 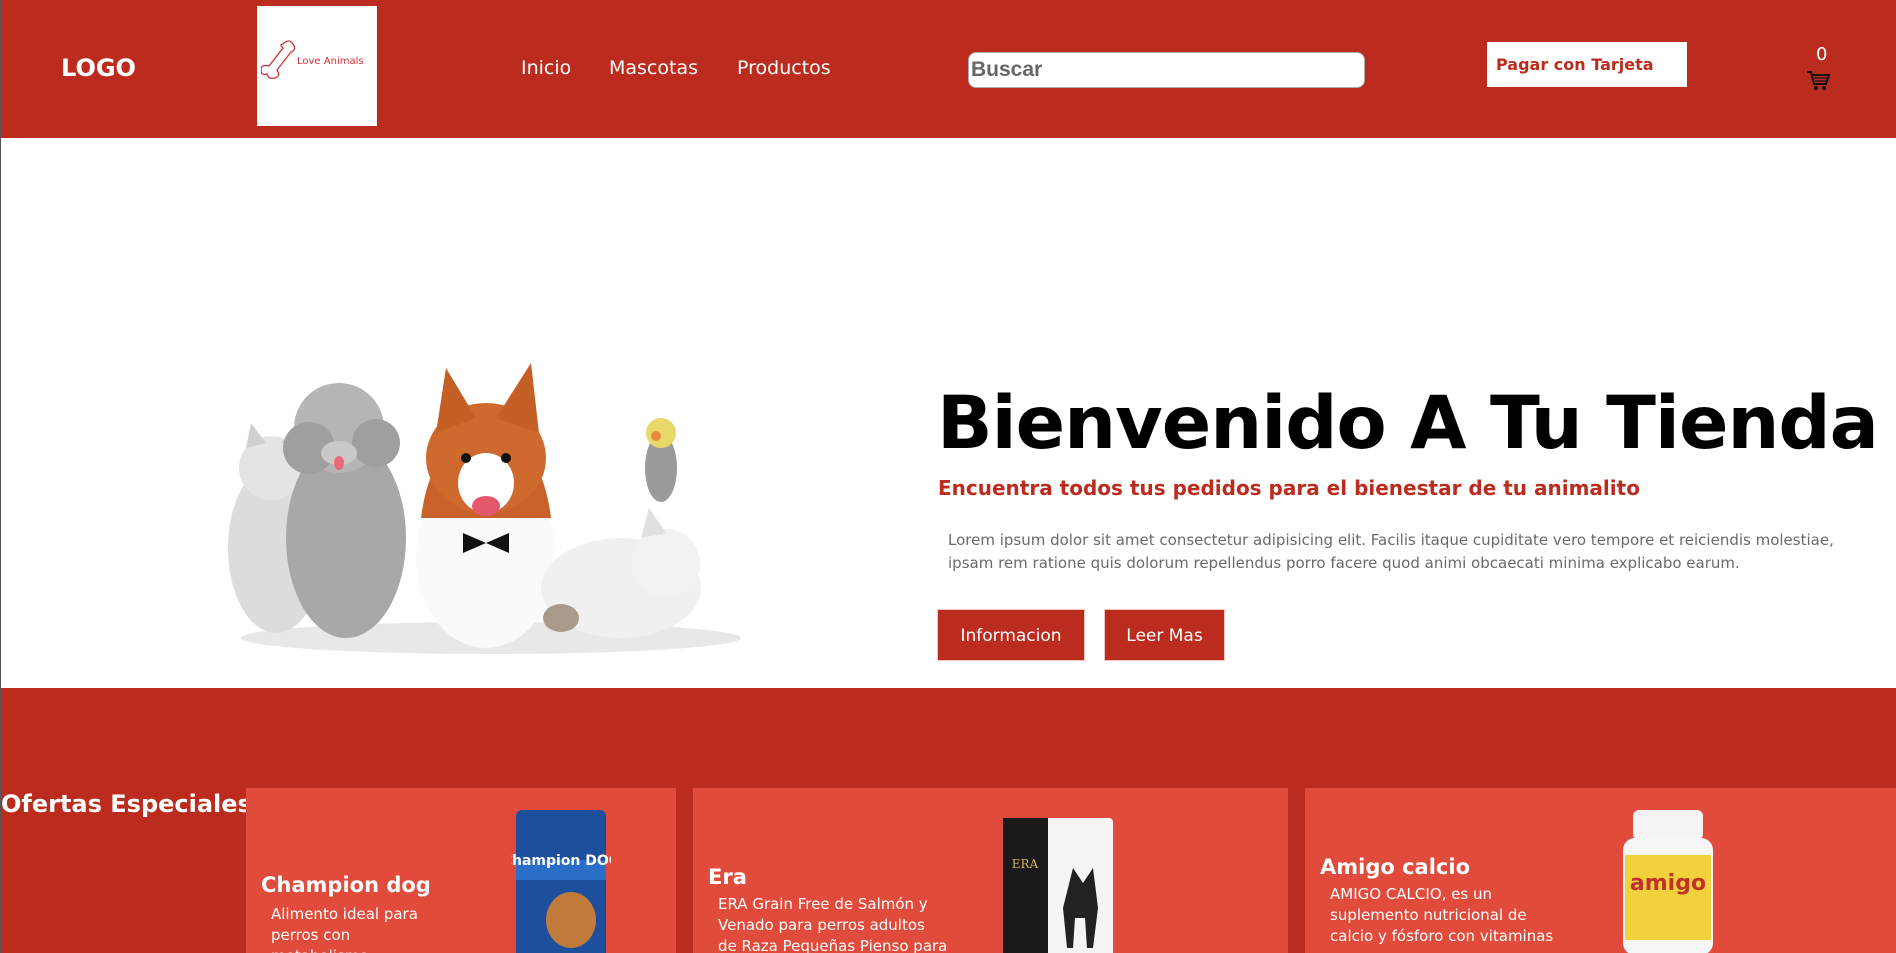 What do you see at coordinates (278, 60) in the screenshot?
I see `bone-icon` at bounding box center [278, 60].